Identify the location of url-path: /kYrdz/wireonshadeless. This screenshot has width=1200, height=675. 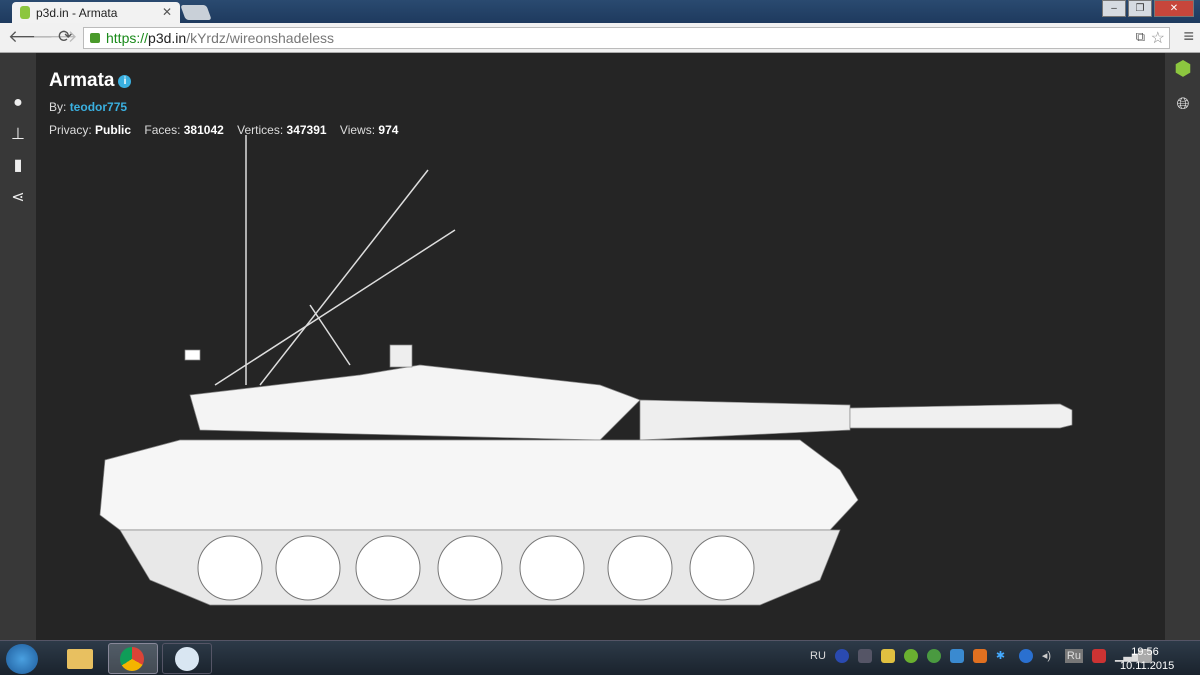
(260, 38).